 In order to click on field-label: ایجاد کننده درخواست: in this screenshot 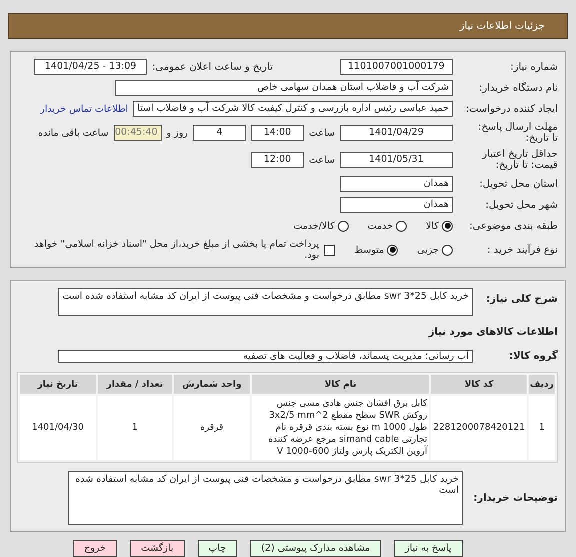, I will do `click(511, 109)`.